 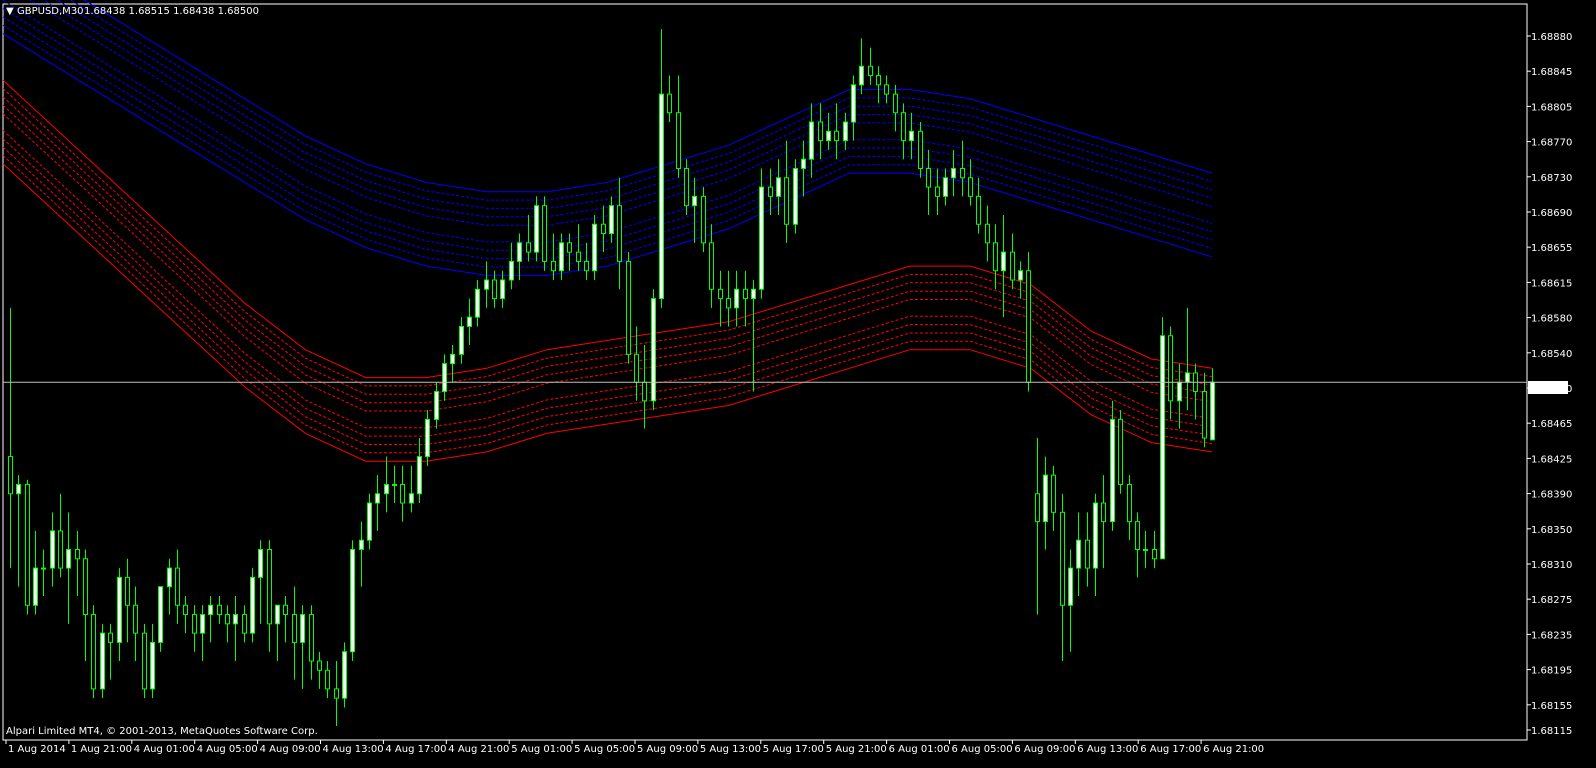 I want to click on x-tick-label: 5 Aug 13:00, so click(x=730, y=749).